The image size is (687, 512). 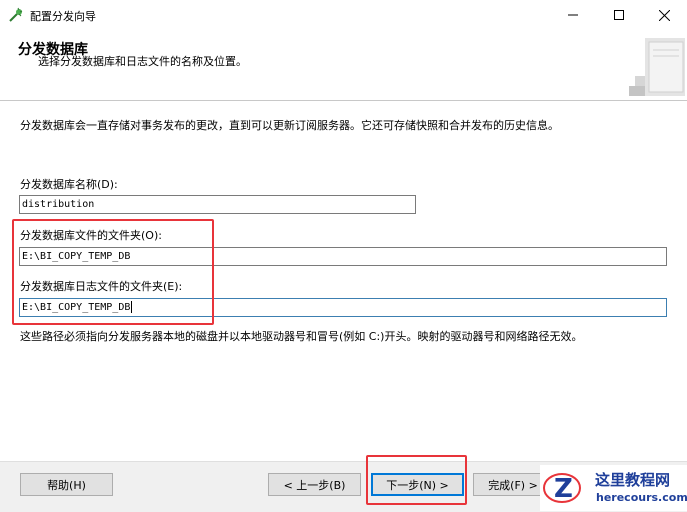 What do you see at coordinates (16, 14) in the screenshot?
I see `wizard-app-icon` at bounding box center [16, 14].